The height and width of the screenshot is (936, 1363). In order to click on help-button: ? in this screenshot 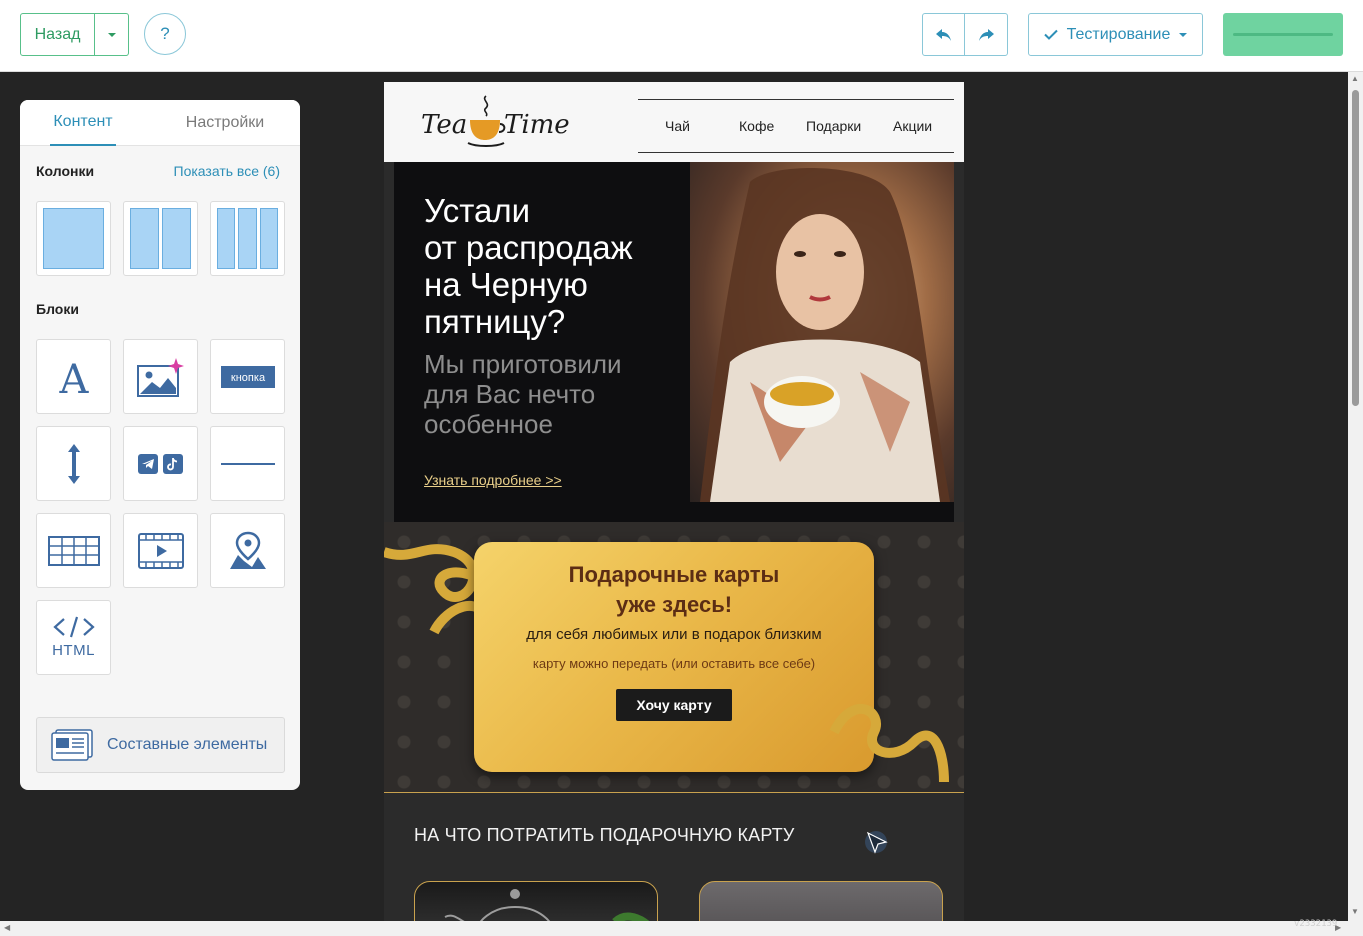, I will do `click(165, 34)`.